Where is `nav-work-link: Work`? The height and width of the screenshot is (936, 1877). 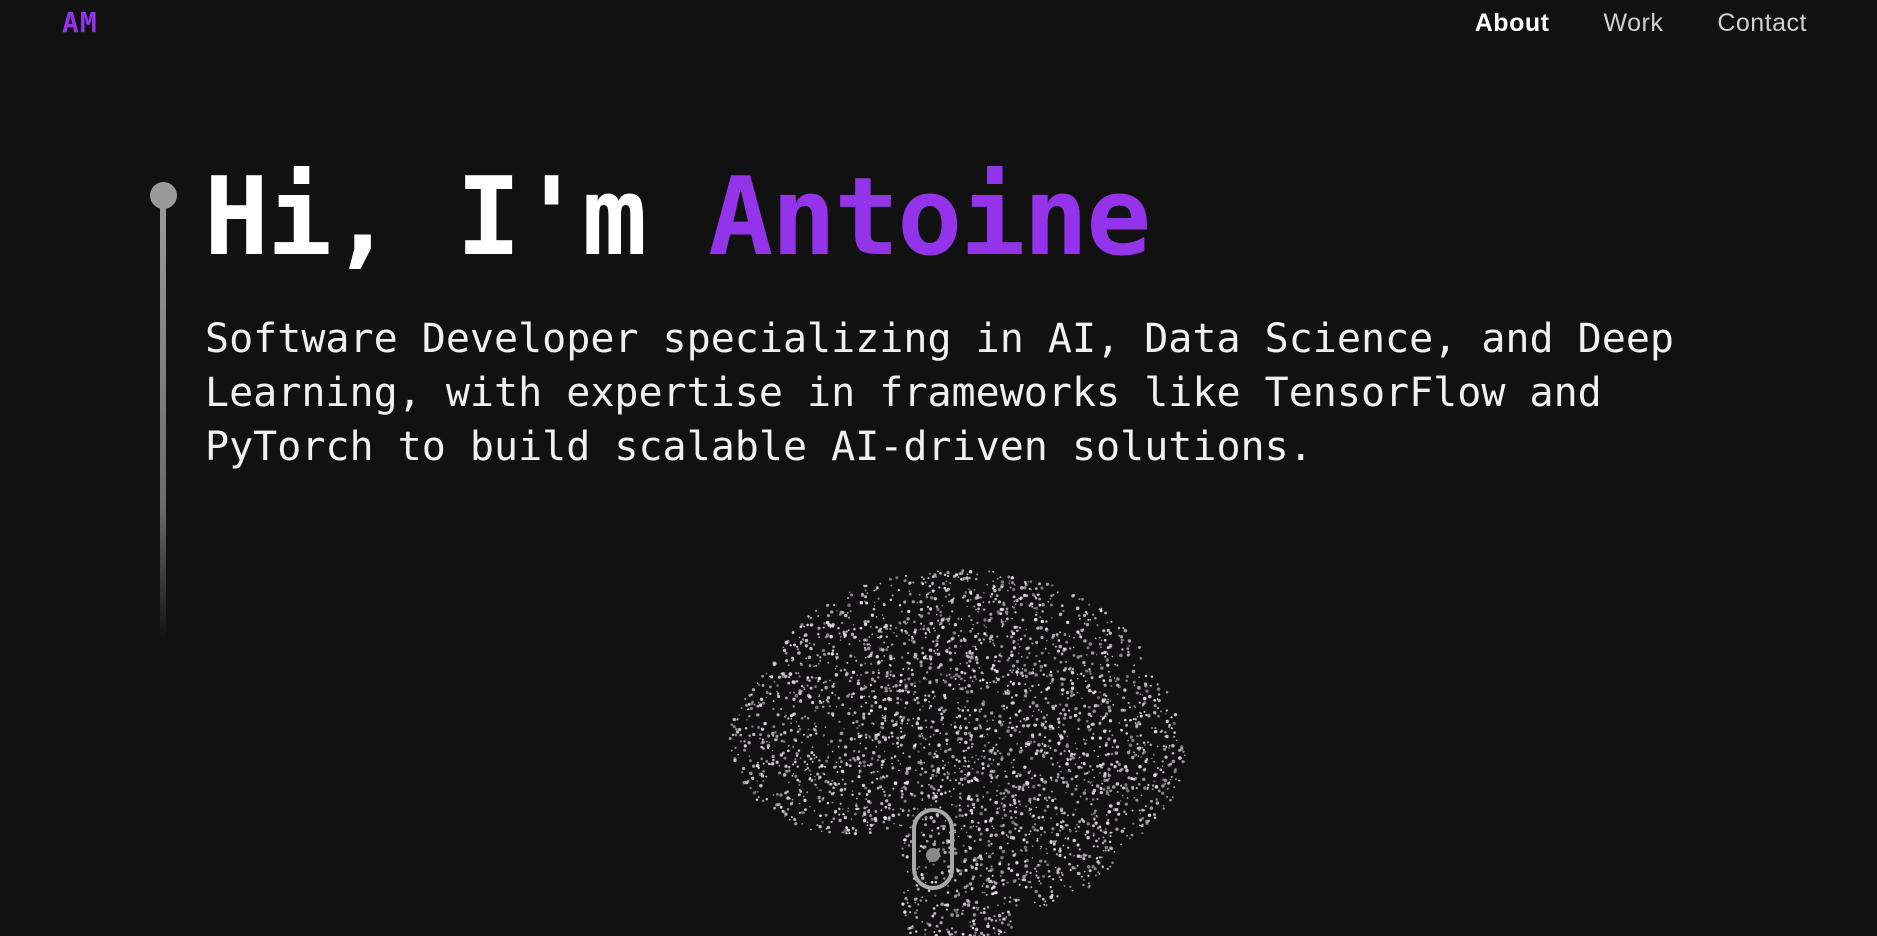 nav-work-link: Work is located at coordinates (1633, 23).